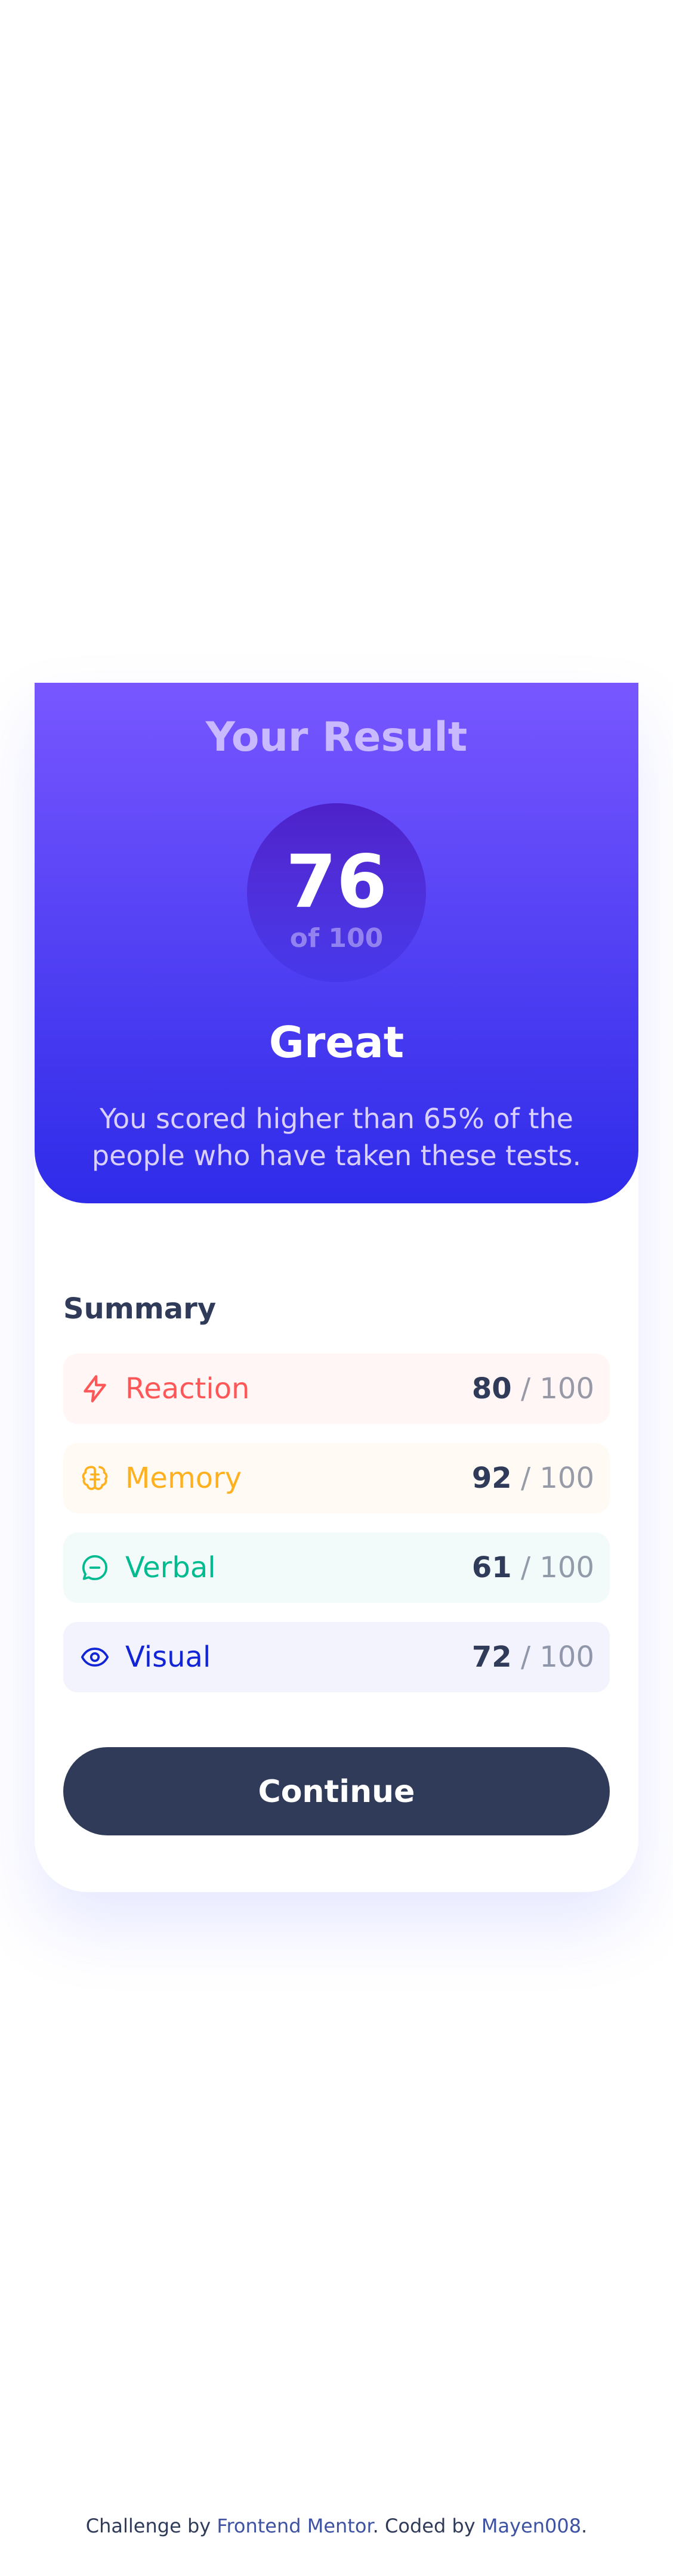 The height and width of the screenshot is (2576, 673). I want to click on author-link: Mayen008, so click(531, 2526).